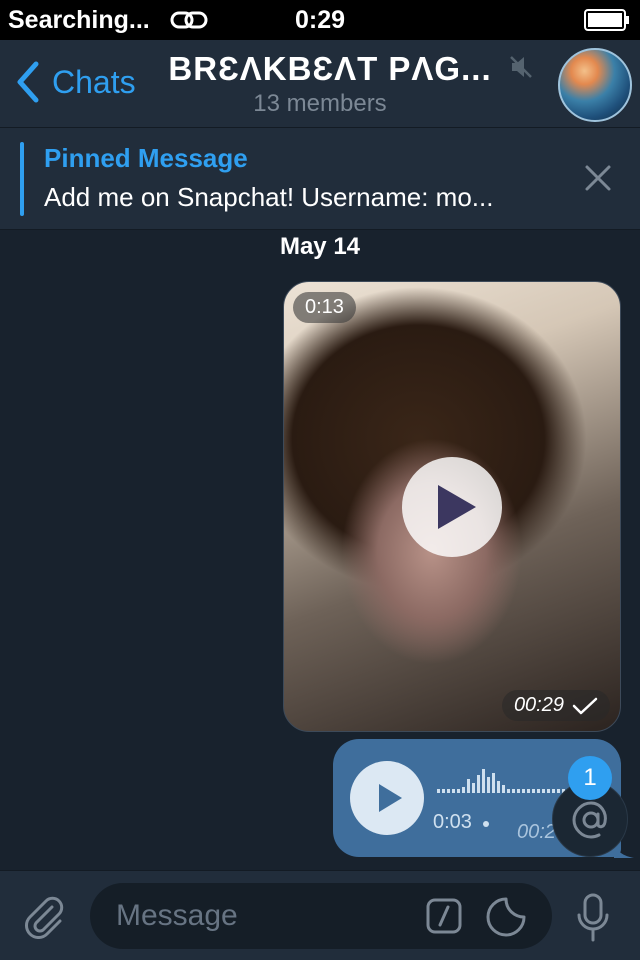  I want to click on video-time-label: 00:29, so click(538, 705).